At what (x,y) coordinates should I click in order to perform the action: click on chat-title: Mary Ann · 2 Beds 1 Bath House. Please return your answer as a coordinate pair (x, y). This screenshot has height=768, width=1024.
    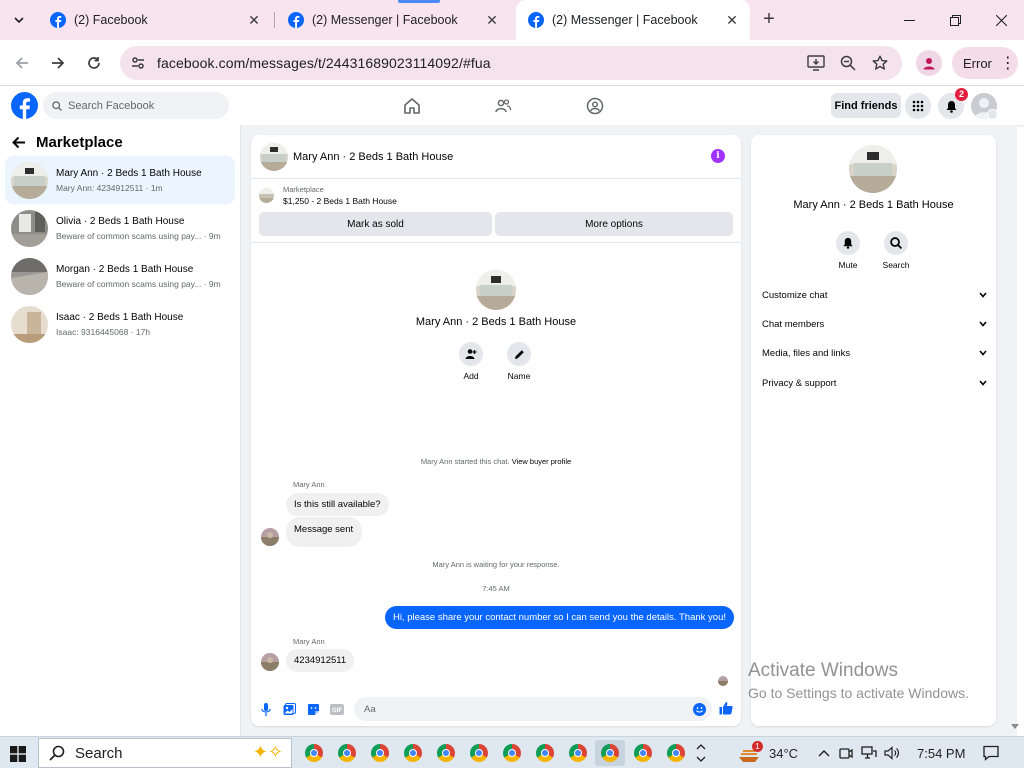
    Looking at the image, I should click on (373, 157).